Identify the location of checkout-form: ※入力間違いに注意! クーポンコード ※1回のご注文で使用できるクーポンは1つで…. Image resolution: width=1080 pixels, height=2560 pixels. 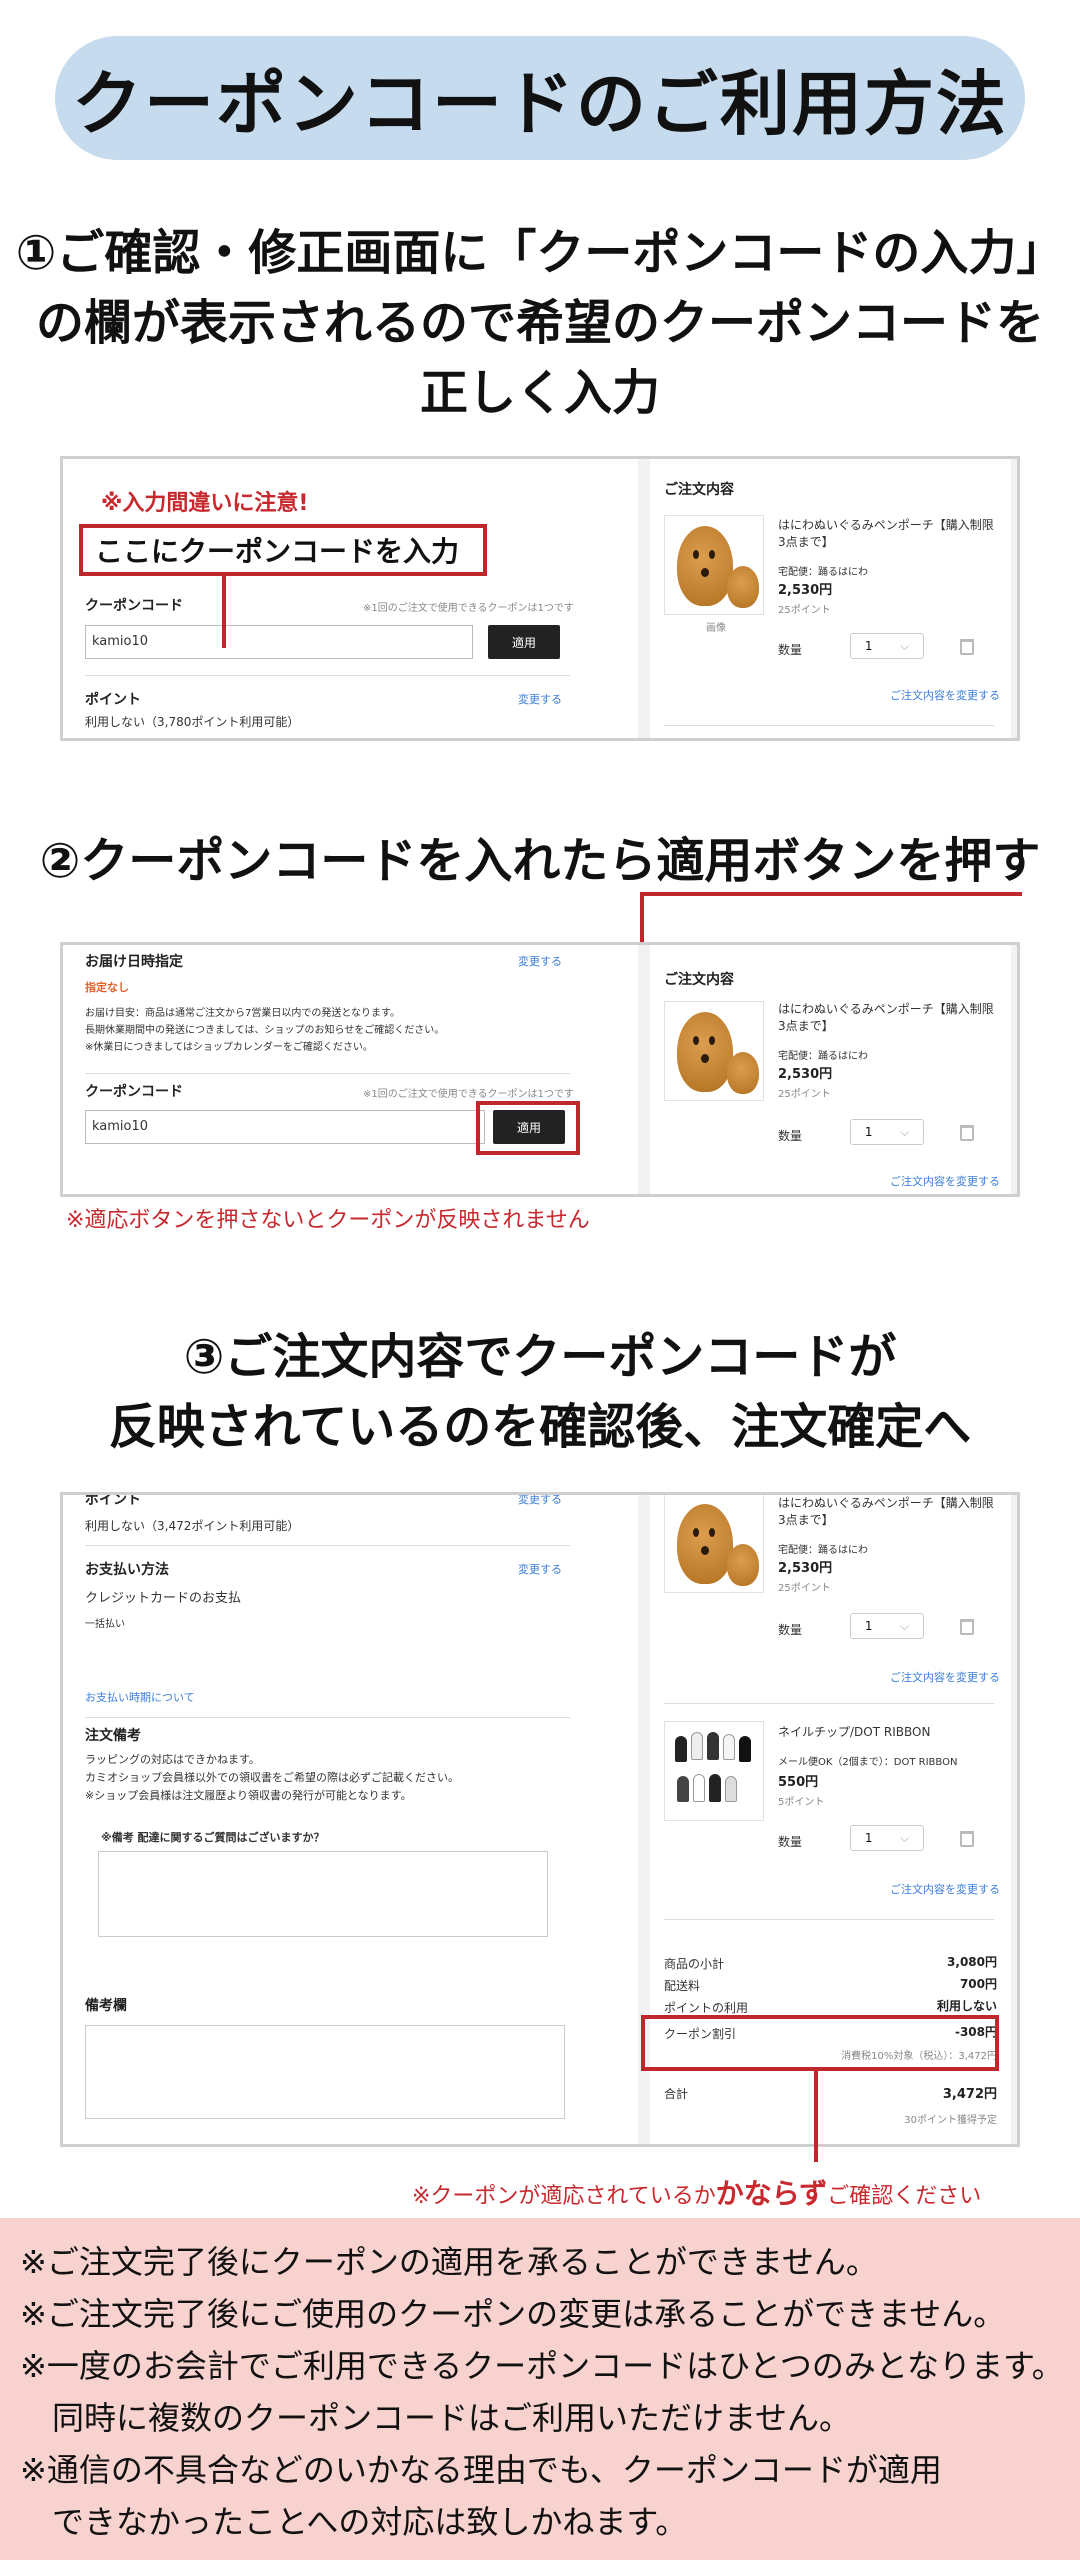
(340, 598).